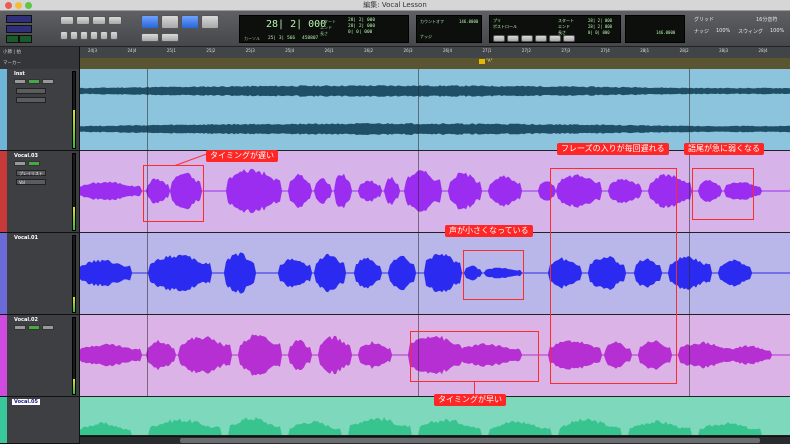  I want to click on length-value: 0| 0| 000, so click(360, 32).